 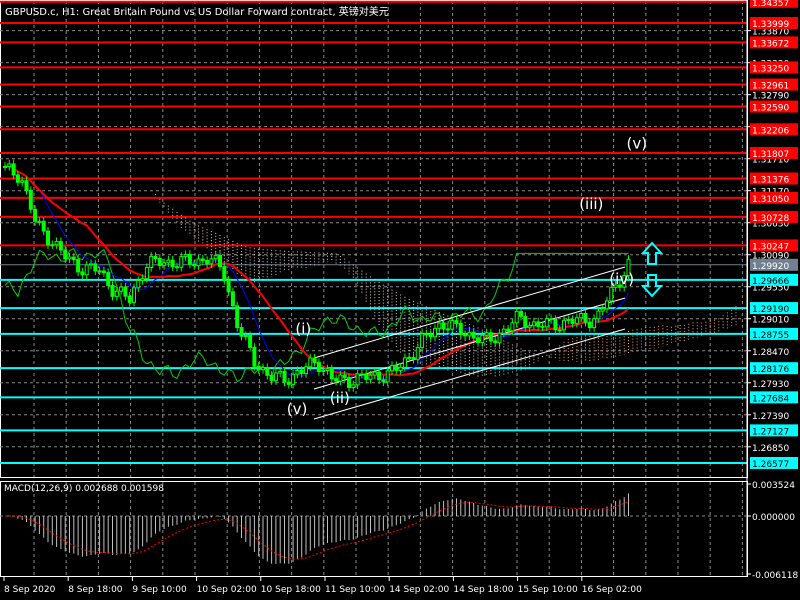 I want to click on price-tick-label: 1.28470, so click(x=770, y=353).